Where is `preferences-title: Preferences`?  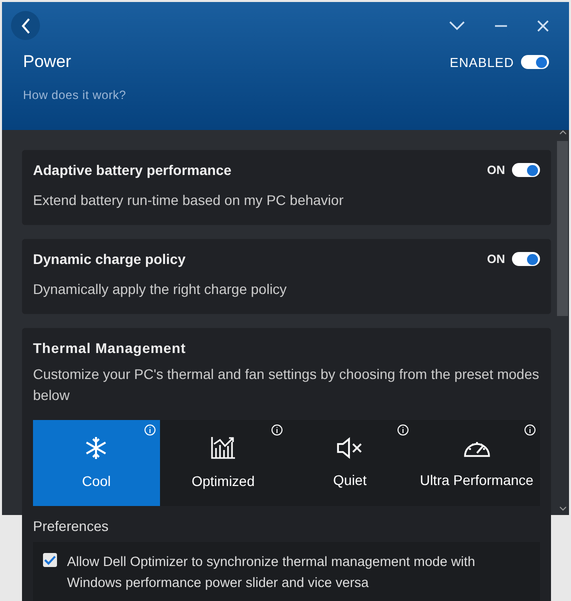 preferences-title: Preferences is located at coordinates (71, 526).